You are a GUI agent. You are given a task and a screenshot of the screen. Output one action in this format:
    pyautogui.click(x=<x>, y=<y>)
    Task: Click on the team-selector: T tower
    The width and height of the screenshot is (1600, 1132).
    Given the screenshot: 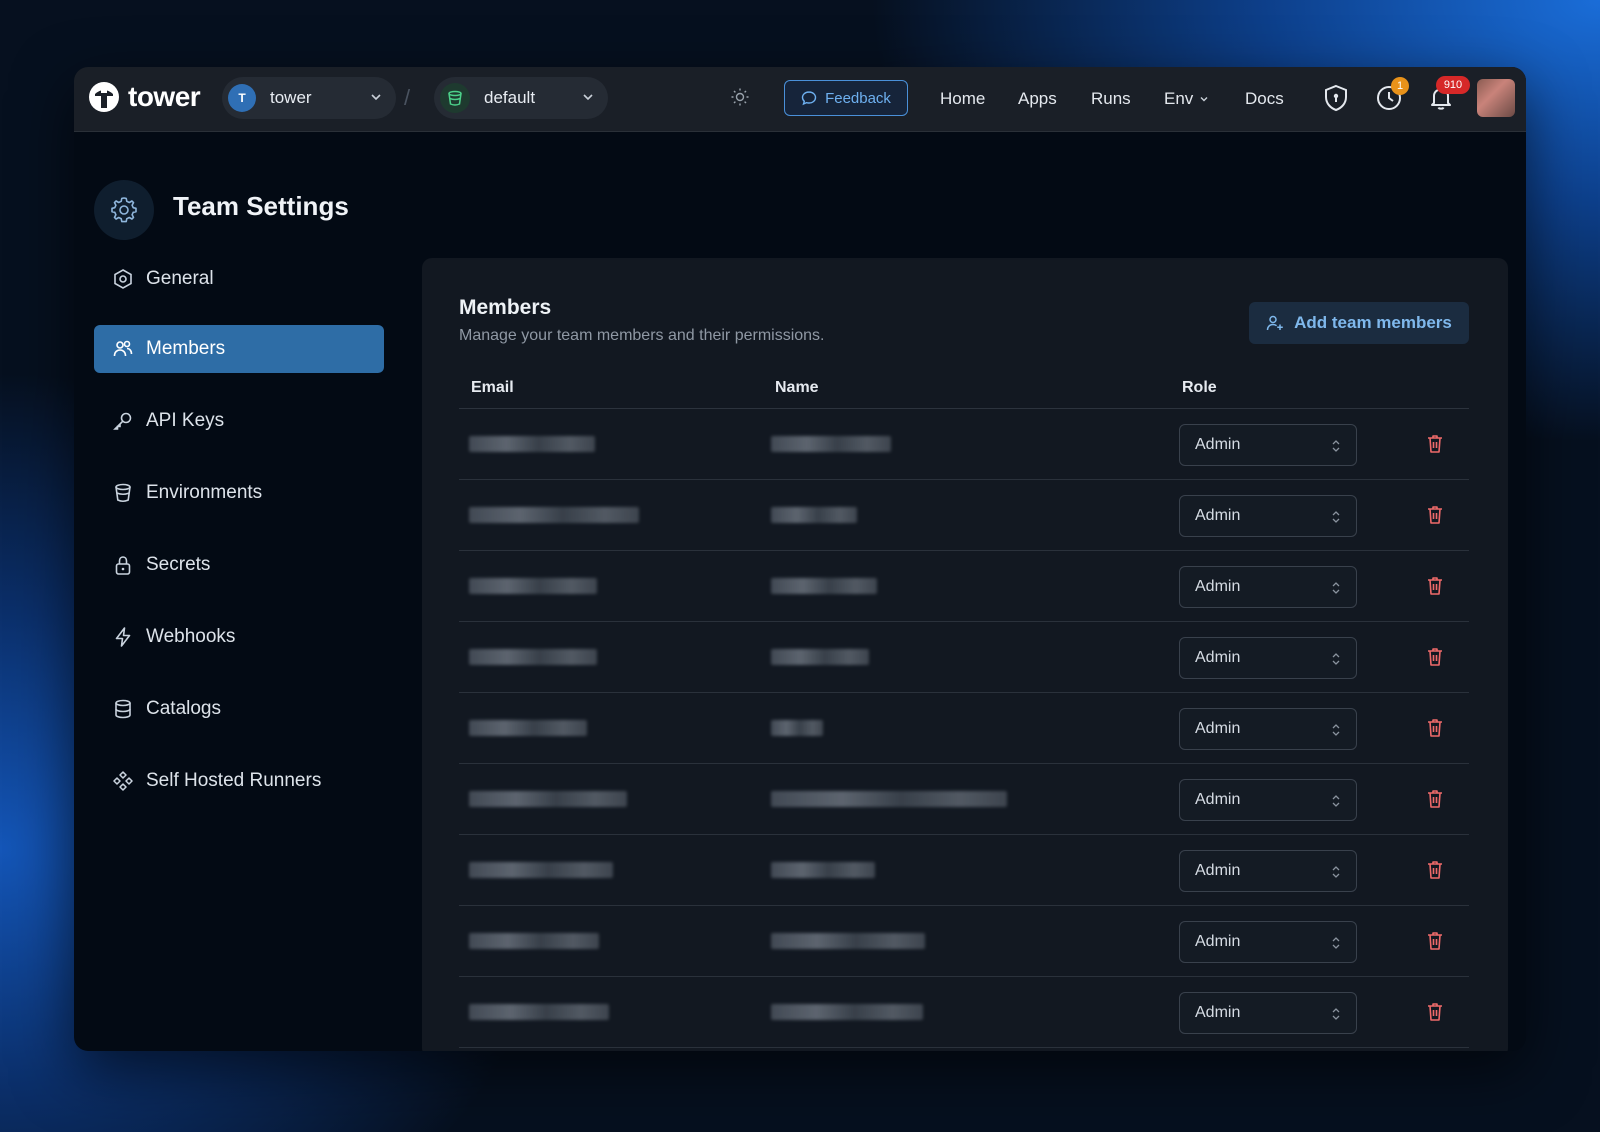 What is the action you would take?
    pyautogui.click(x=309, y=98)
    